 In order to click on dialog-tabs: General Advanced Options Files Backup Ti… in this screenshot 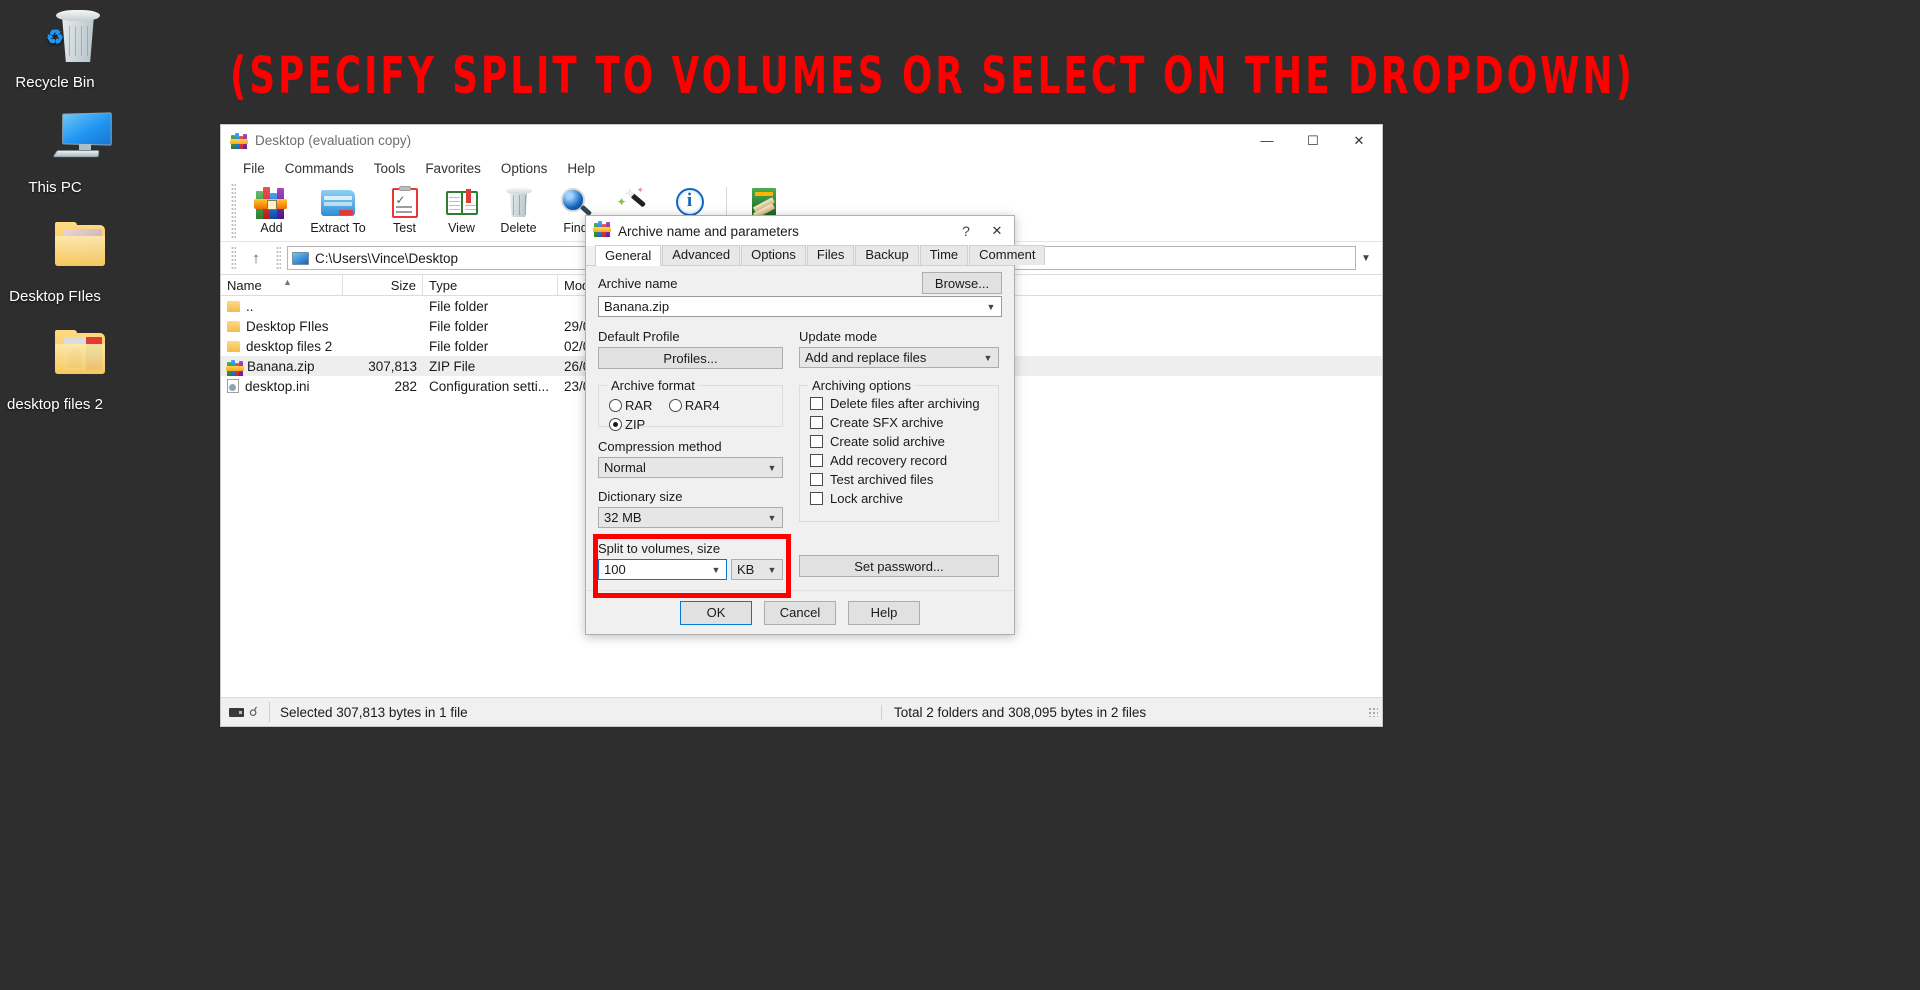, I will do `click(816, 255)`.